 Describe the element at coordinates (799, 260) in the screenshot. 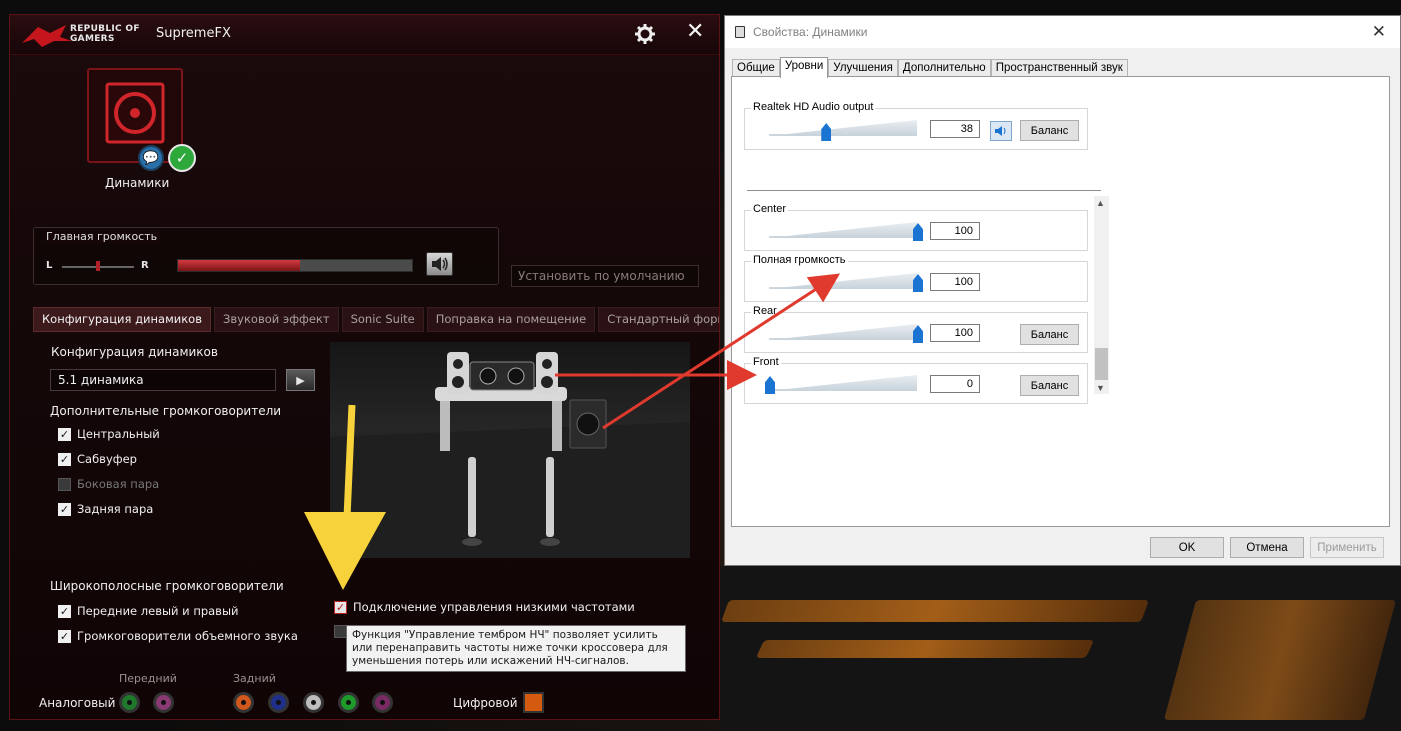

I see `level-label: Полная громкость` at that location.